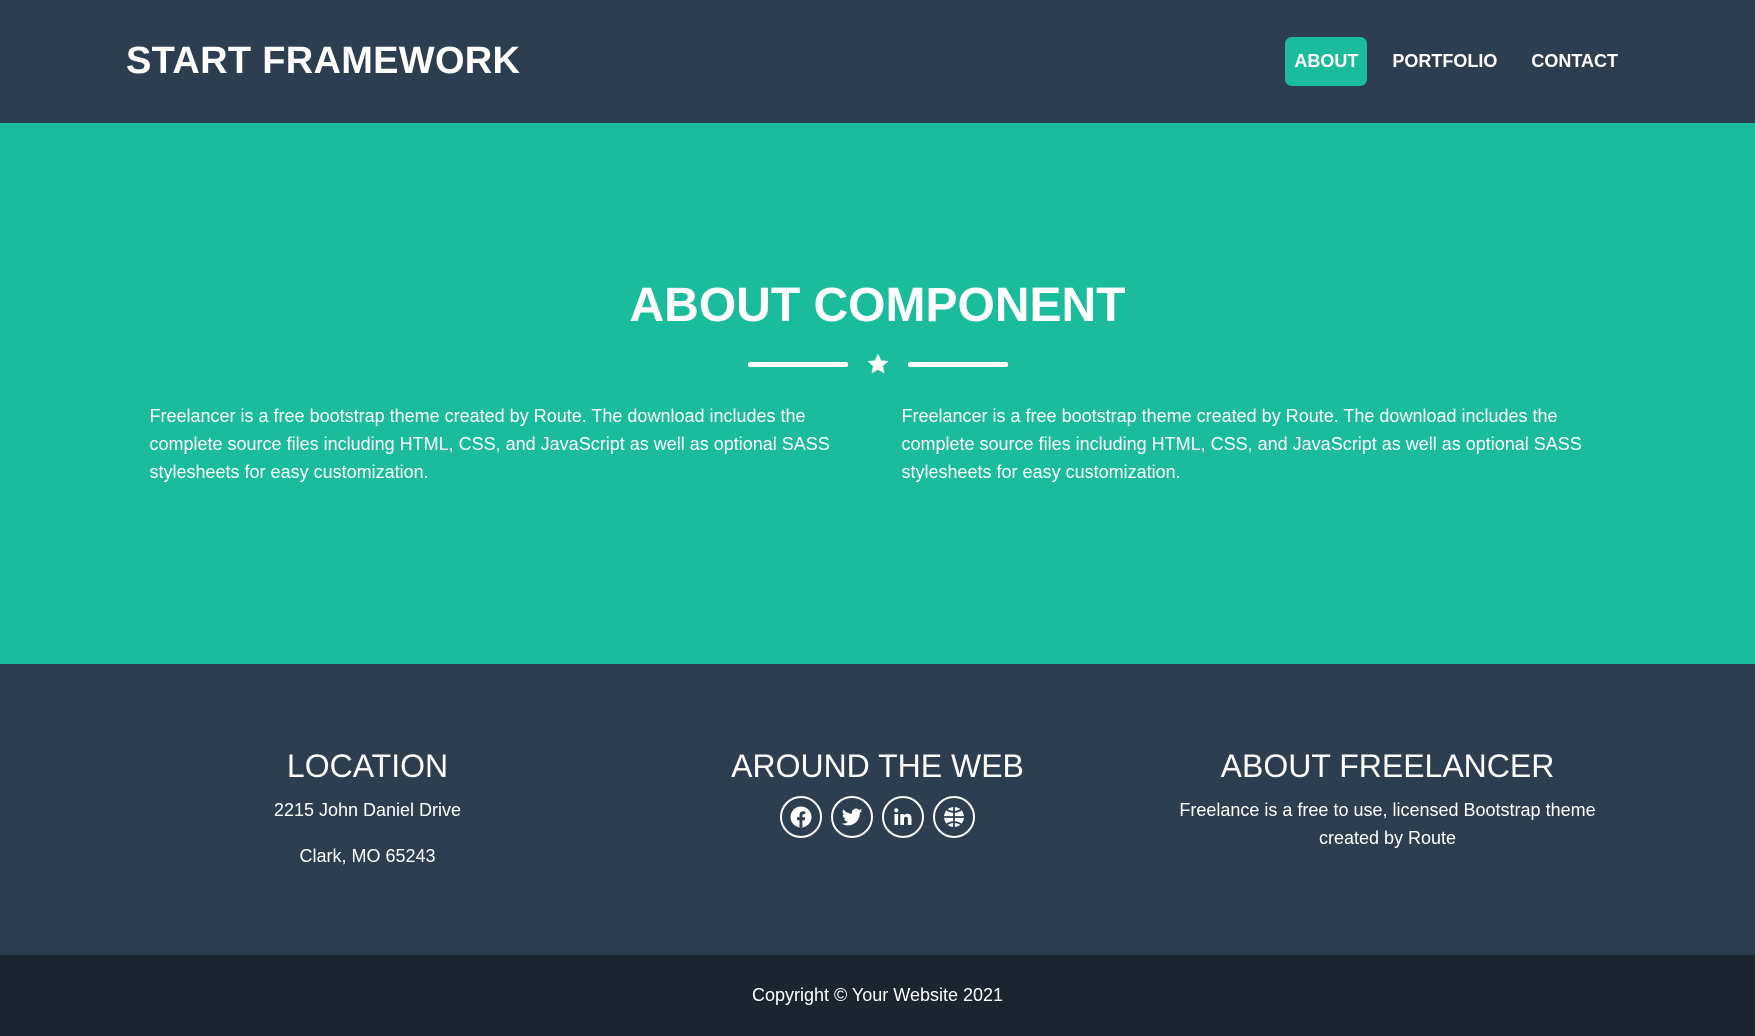 Image resolution: width=1755 pixels, height=1036 pixels. What do you see at coordinates (1387, 766) in the screenshot?
I see `about-freelancer-heading: ABOUT FREELANCER` at bounding box center [1387, 766].